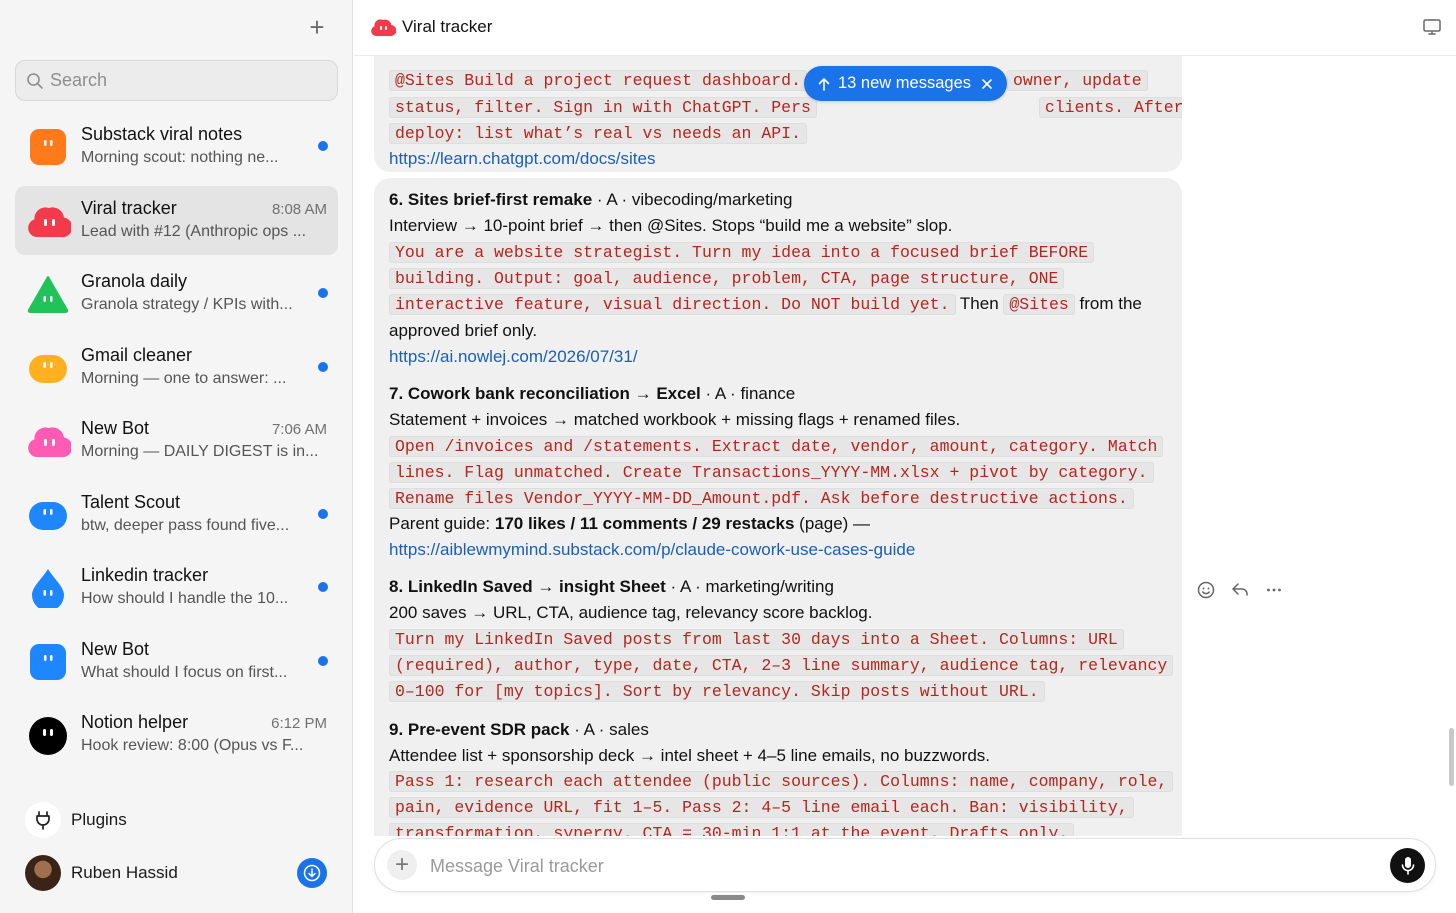  I want to click on circle-icon, so click(48, 735).